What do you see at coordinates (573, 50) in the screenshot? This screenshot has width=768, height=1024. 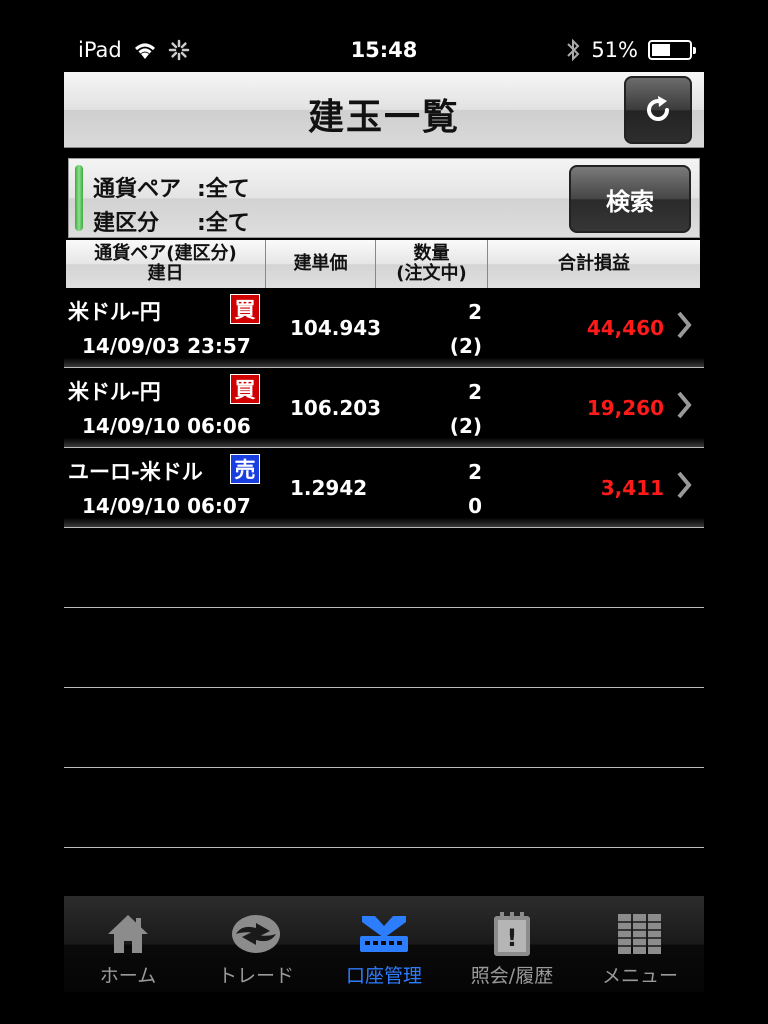 I see `bluetooth-icon` at bounding box center [573, 50].